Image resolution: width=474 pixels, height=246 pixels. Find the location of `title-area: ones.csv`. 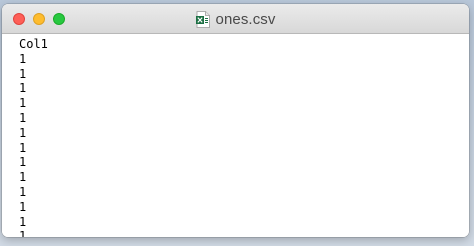

title-area: ones.csv is located at coordinates (235, 19).